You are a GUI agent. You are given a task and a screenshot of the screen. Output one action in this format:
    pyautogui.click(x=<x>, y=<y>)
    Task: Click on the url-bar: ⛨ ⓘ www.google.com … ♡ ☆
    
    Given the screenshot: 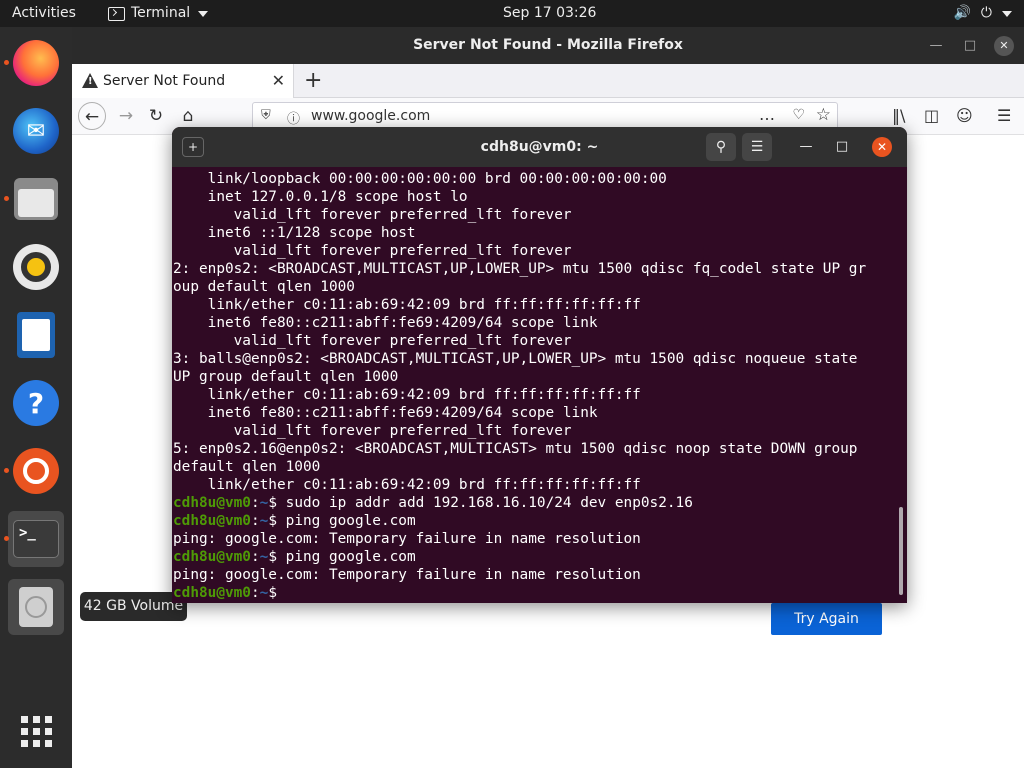 What is the action you would take?
    pyautogui.click(x=545, y=116)
    